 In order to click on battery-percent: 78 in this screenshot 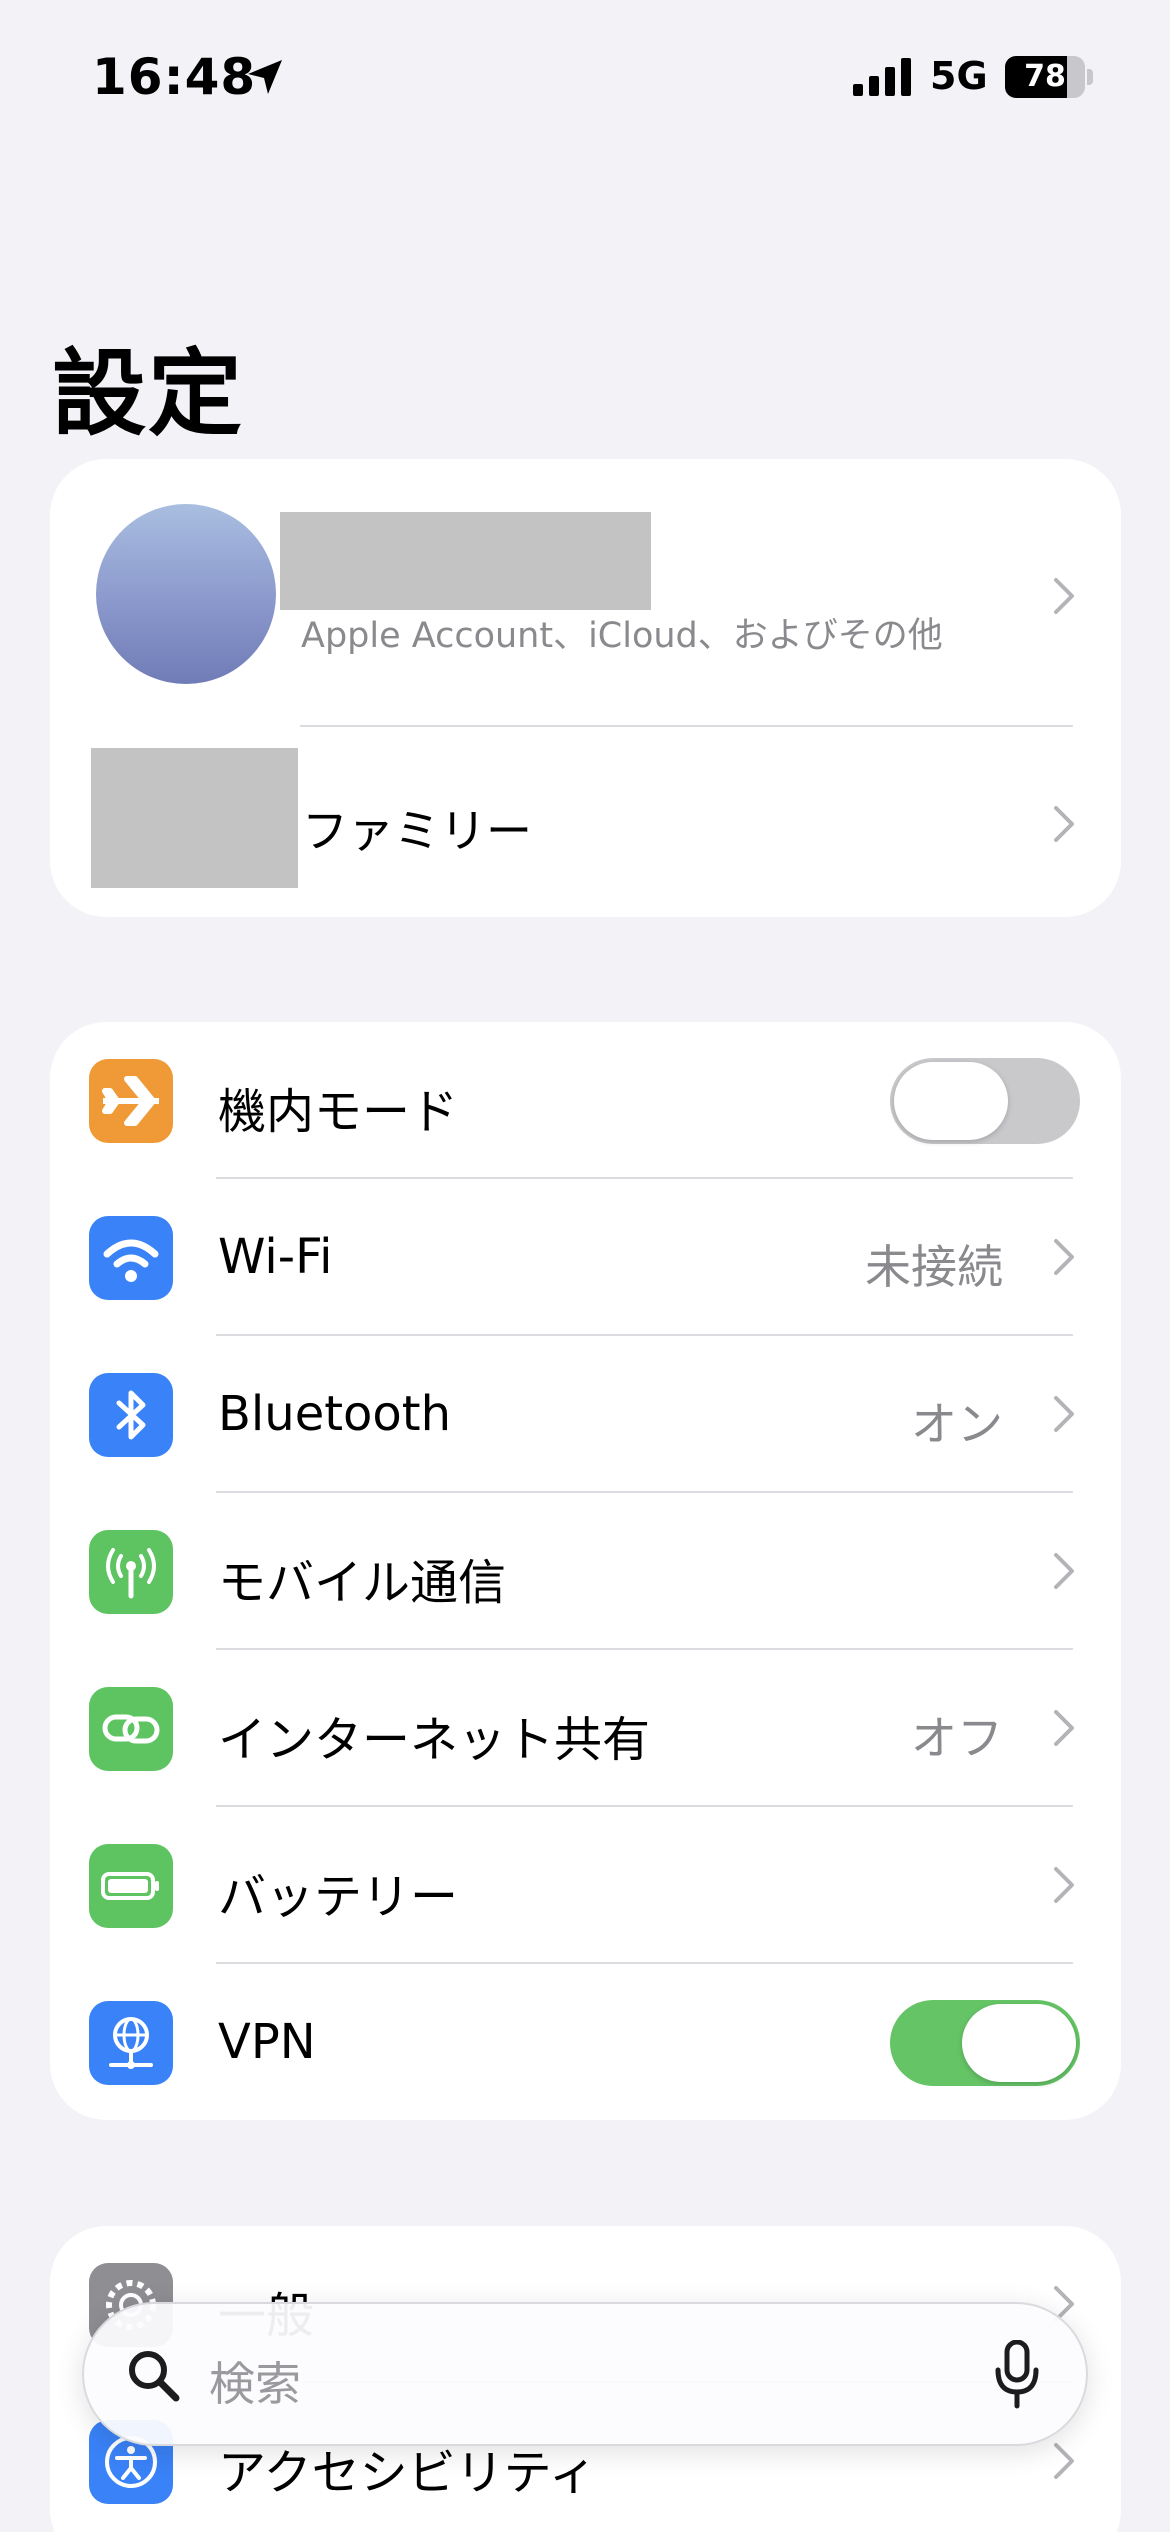, I will do `click(1045, 76)`.